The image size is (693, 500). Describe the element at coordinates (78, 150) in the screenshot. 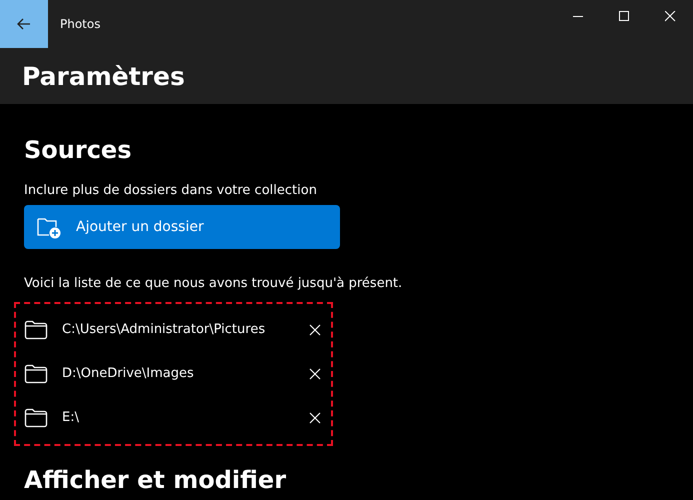

I see `section-heading: Sources` at that location.